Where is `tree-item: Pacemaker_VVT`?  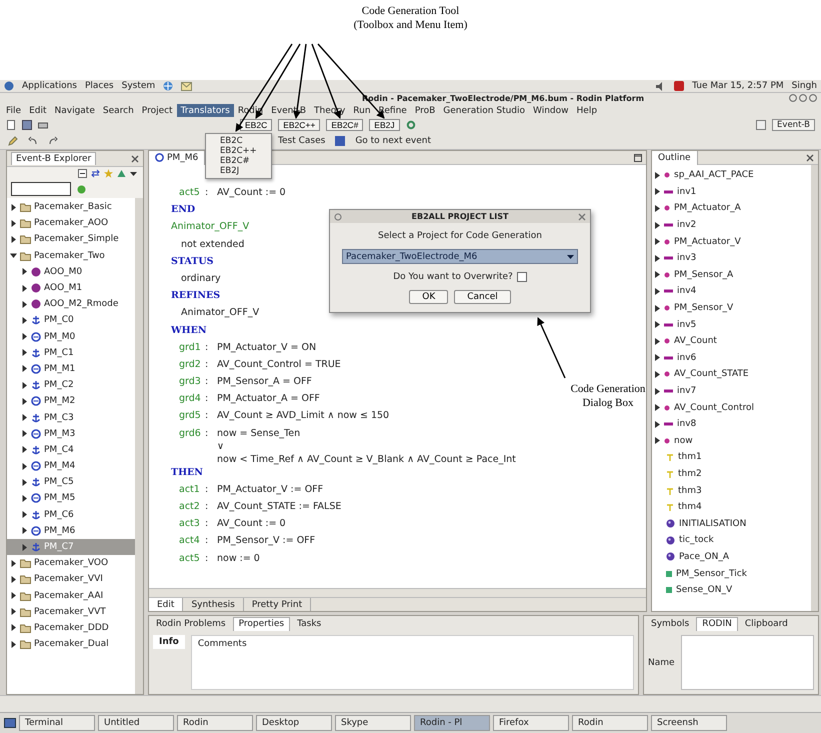
tree-item: Pacemaker_VVT is located at coordinates (71, 612).